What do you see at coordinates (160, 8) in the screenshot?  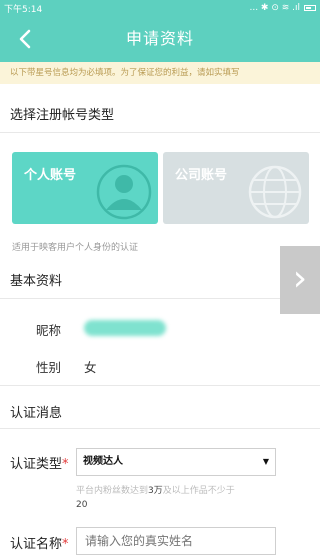 I see `status-bar: 下午5:14 ... ✱ ⊙ ≋ .ıl` at bounding box center [160, 8].